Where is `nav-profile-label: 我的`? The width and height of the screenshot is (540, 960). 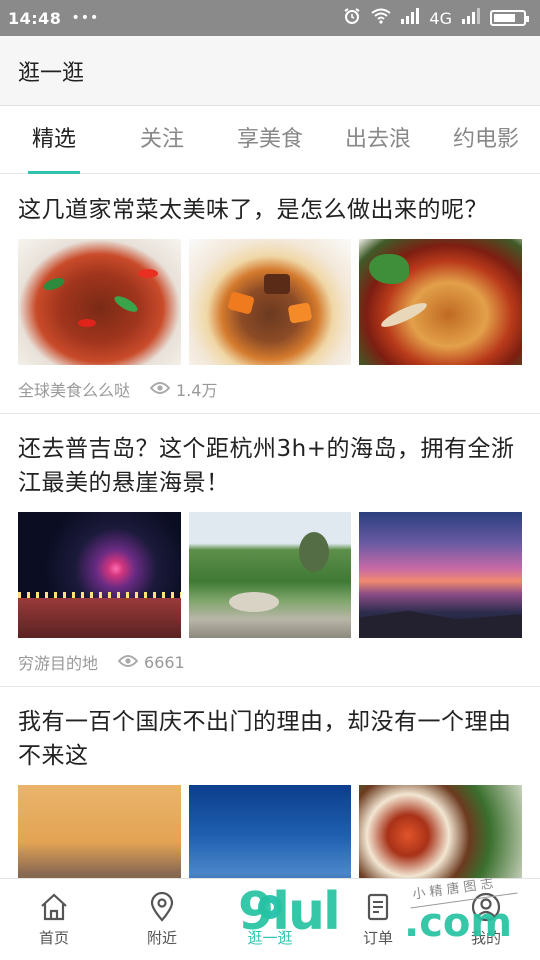 nav-profile-label: 我的 is located at coordinates (485, 938).